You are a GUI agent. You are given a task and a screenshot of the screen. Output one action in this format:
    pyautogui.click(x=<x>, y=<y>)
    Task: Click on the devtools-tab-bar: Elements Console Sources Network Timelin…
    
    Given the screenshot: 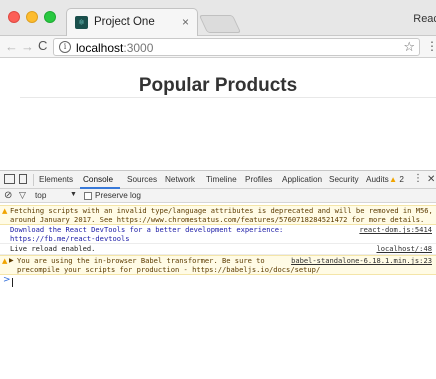 What is the action you would take?
    pyautogui.click(x=218, y=180)
    